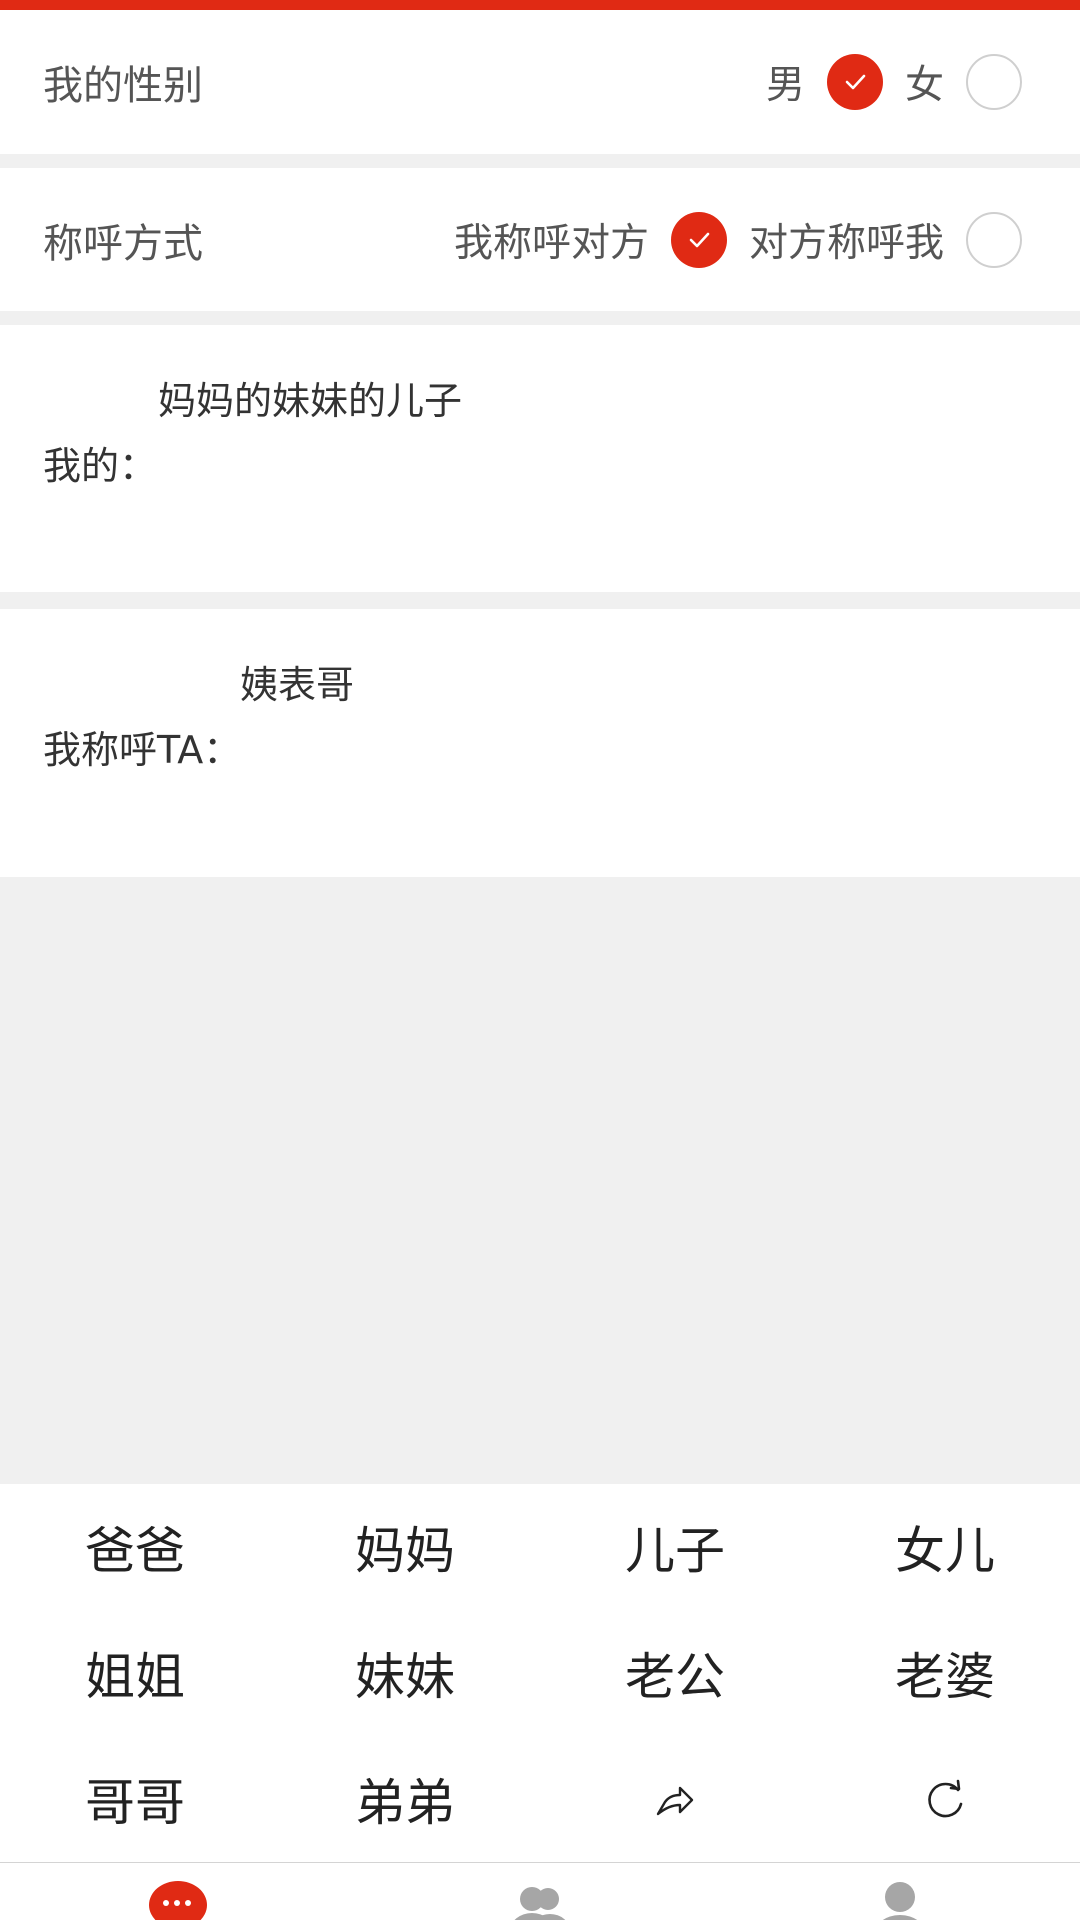 This screenshot has width=1080, height=1920. What do you see at coordinates (540, 458) in the screenshot?
I see `relation-panel: 妈妈的妹妹的儿子 我的：` at bounding box center [540, 458].